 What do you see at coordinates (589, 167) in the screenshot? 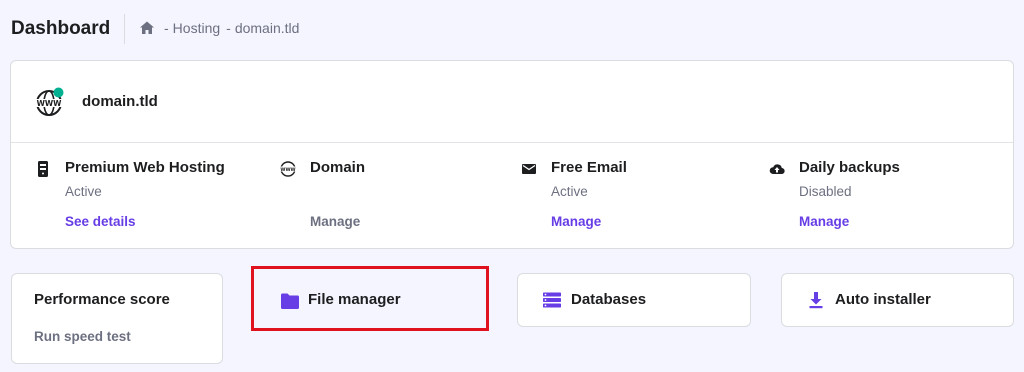
I see `service-title: Free Email` at bounding box center [589, 167].